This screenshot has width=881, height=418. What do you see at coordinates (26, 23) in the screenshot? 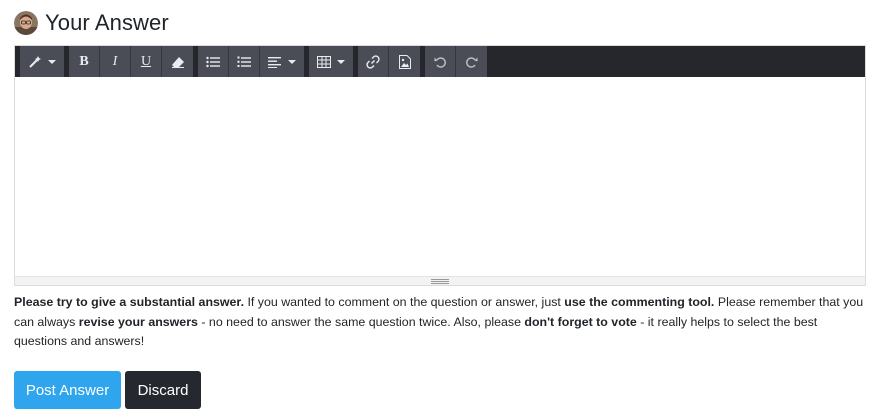
I see `user-avatar` at bounding box center [26, 23].